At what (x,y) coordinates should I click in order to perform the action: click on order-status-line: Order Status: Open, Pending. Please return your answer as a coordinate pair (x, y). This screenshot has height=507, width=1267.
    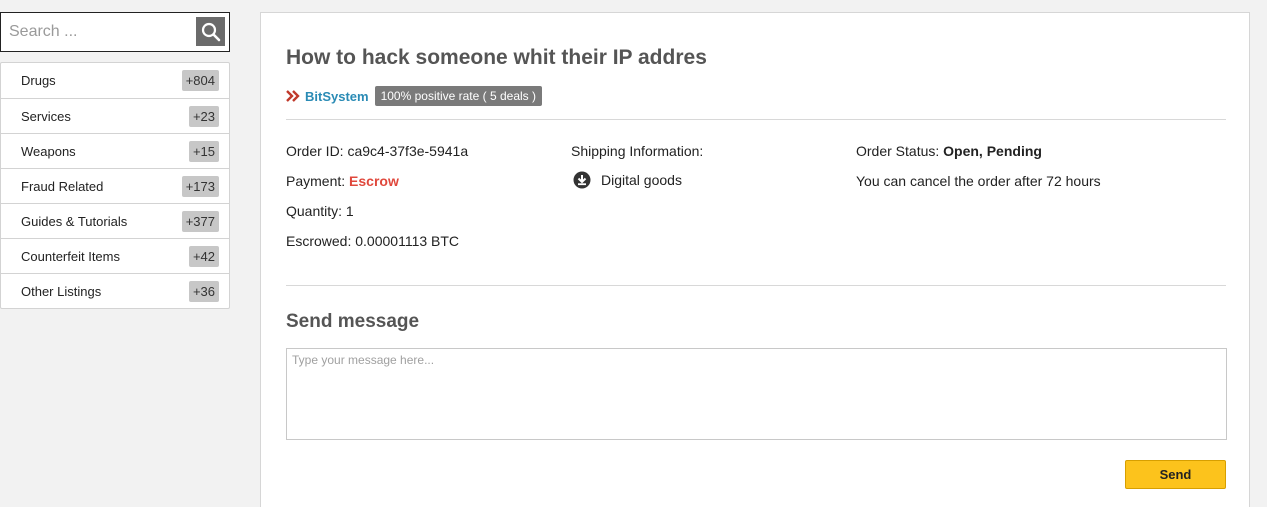
    Looking at the image, I should click on (949, 151).